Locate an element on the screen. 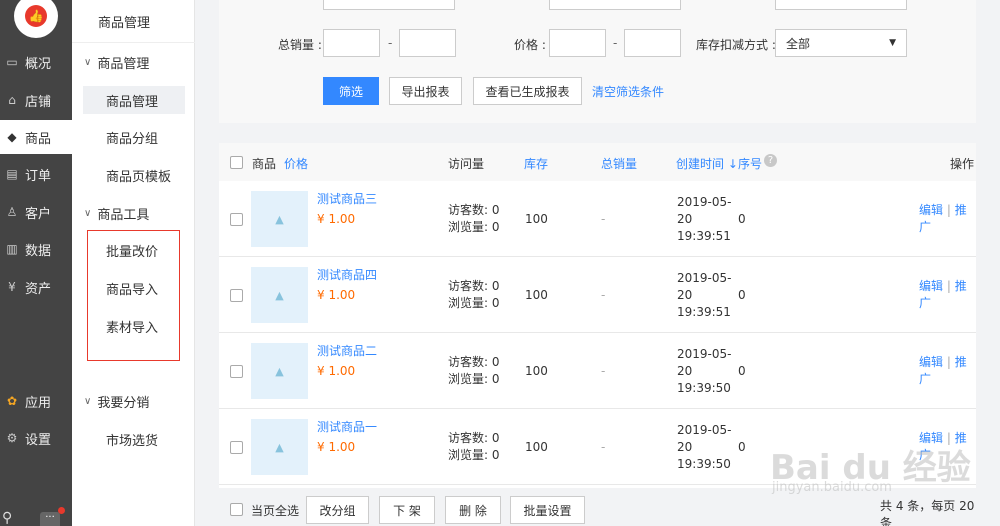 Image resolution: width=1000 pixels, height=526 pixels. nav-item-assets: ¥ 资产 is located at coordinates (36, 287).